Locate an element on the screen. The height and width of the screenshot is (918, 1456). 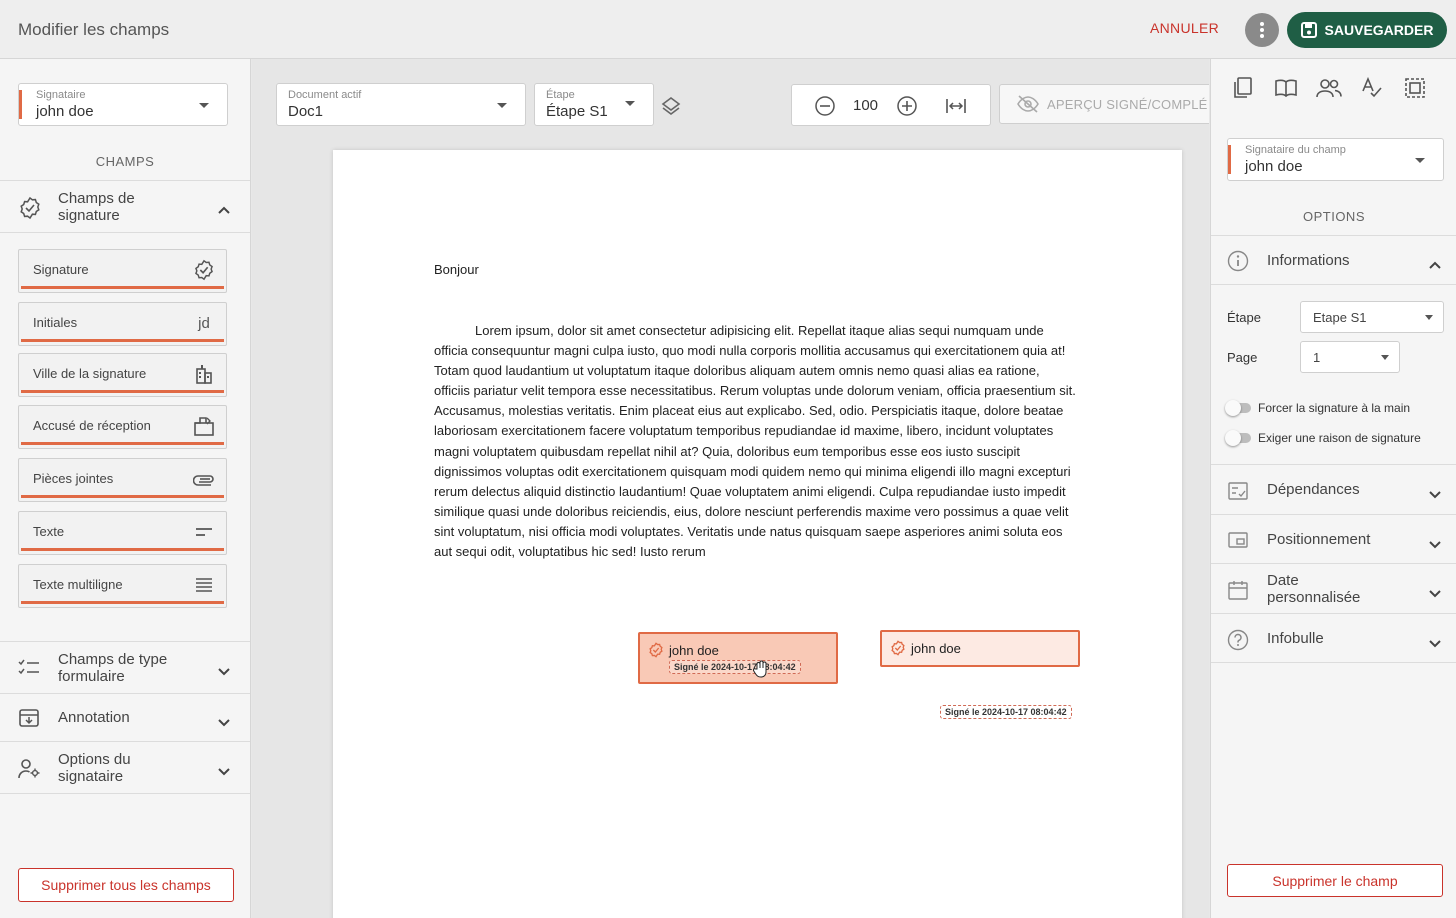
require-reason-label: Exiger une raison de signature is located at coordinates (1339, 438).